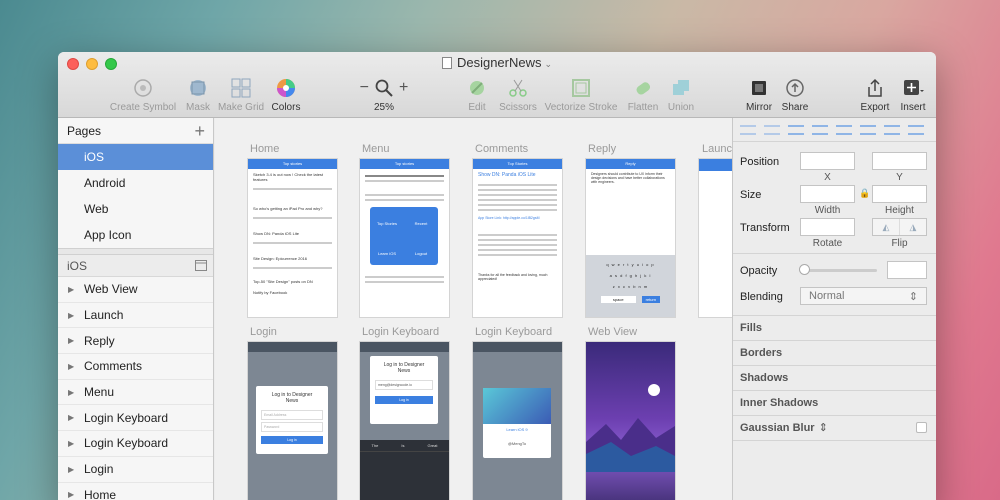  What do you see at coordinates (143, 95) in the screenshot?
I see `create-symbol-button: Create Symbol` at bounding box center [143, 95].